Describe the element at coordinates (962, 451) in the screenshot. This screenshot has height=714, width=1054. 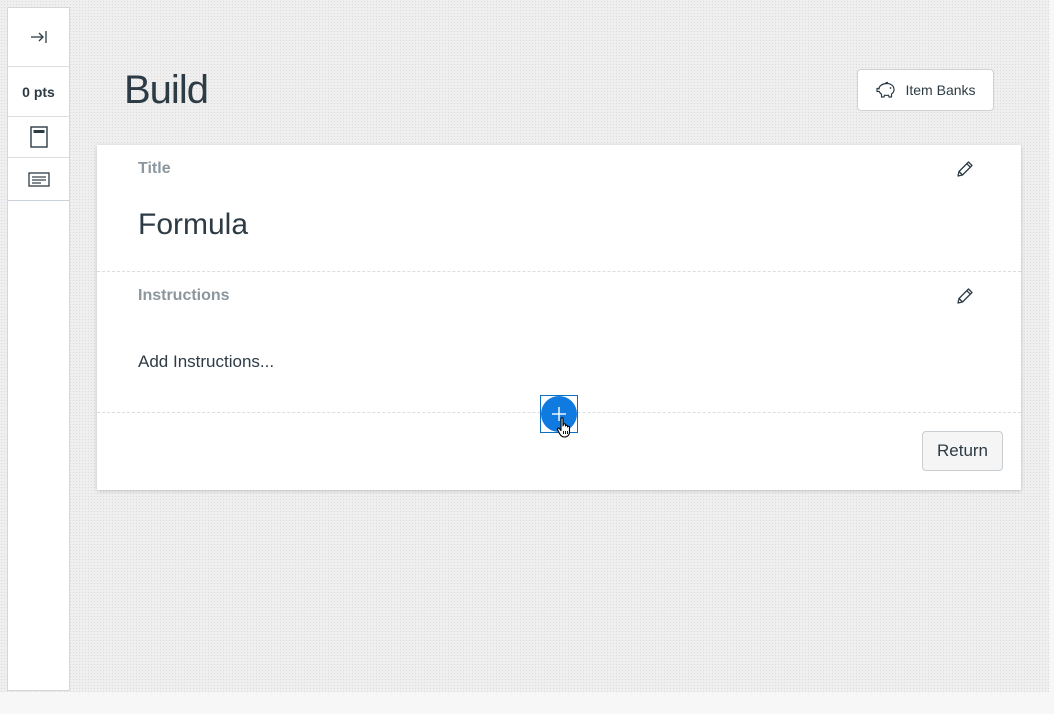
I see `return-button: Return` at that location.